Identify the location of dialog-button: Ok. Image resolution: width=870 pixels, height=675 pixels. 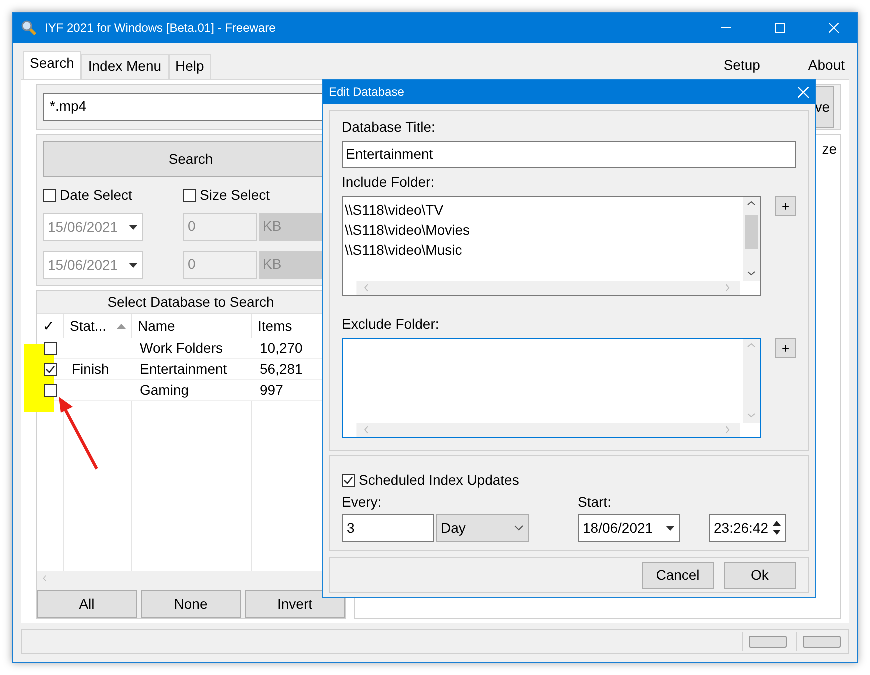
(760, 575).